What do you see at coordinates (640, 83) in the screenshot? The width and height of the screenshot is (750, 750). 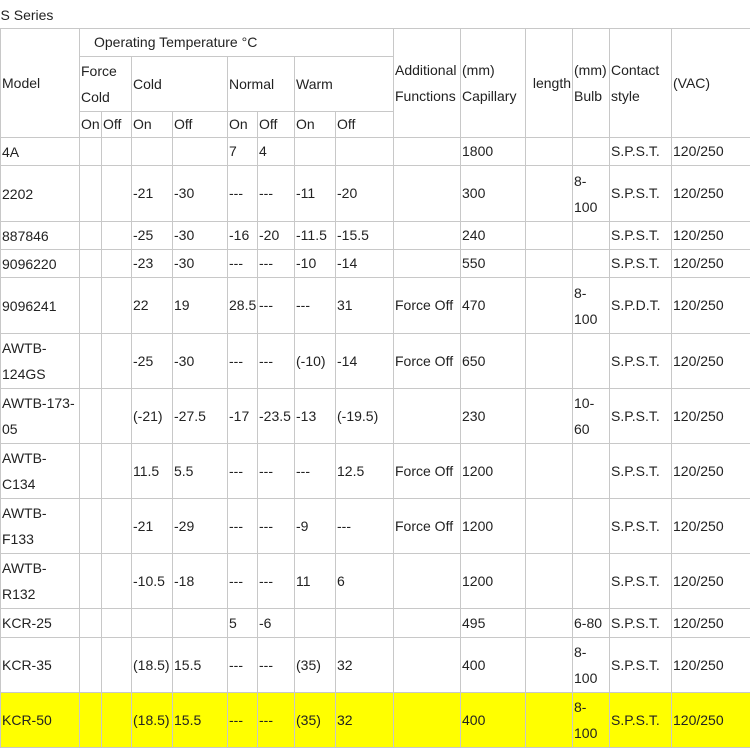 I see `header-contact-style: Contact style` at bounding box center [640, 83].